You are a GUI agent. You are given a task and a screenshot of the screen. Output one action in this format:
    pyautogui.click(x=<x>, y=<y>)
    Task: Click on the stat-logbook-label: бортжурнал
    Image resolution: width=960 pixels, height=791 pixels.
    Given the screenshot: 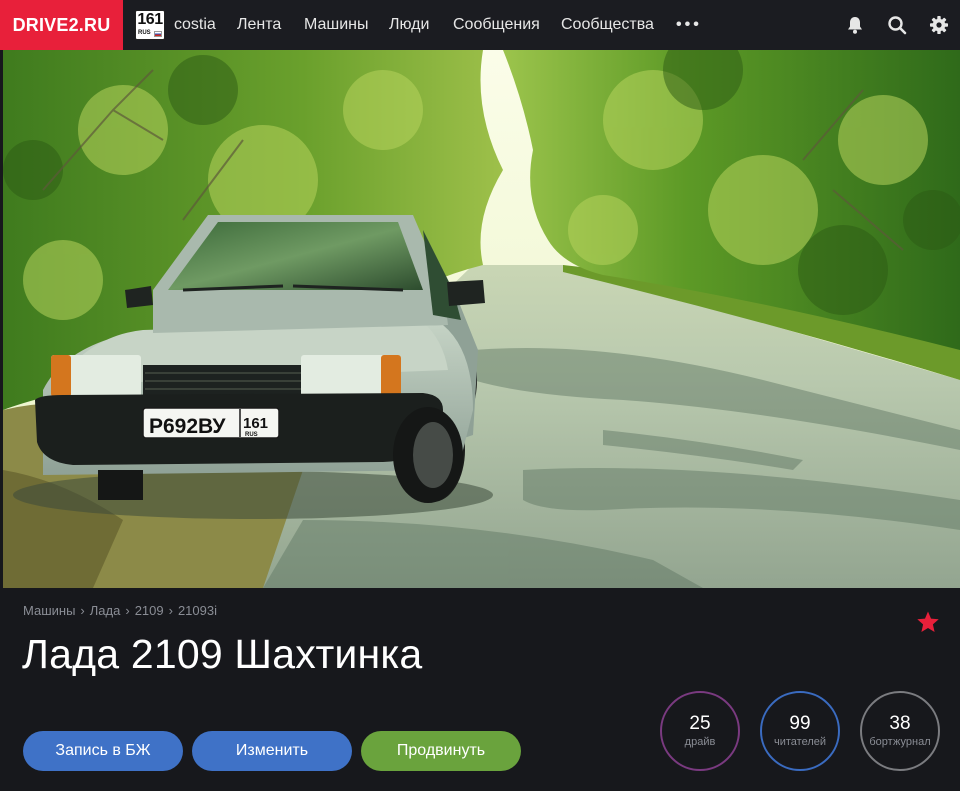 What is the action you would take?
    pyautogui.click(x=900, y=741)
    